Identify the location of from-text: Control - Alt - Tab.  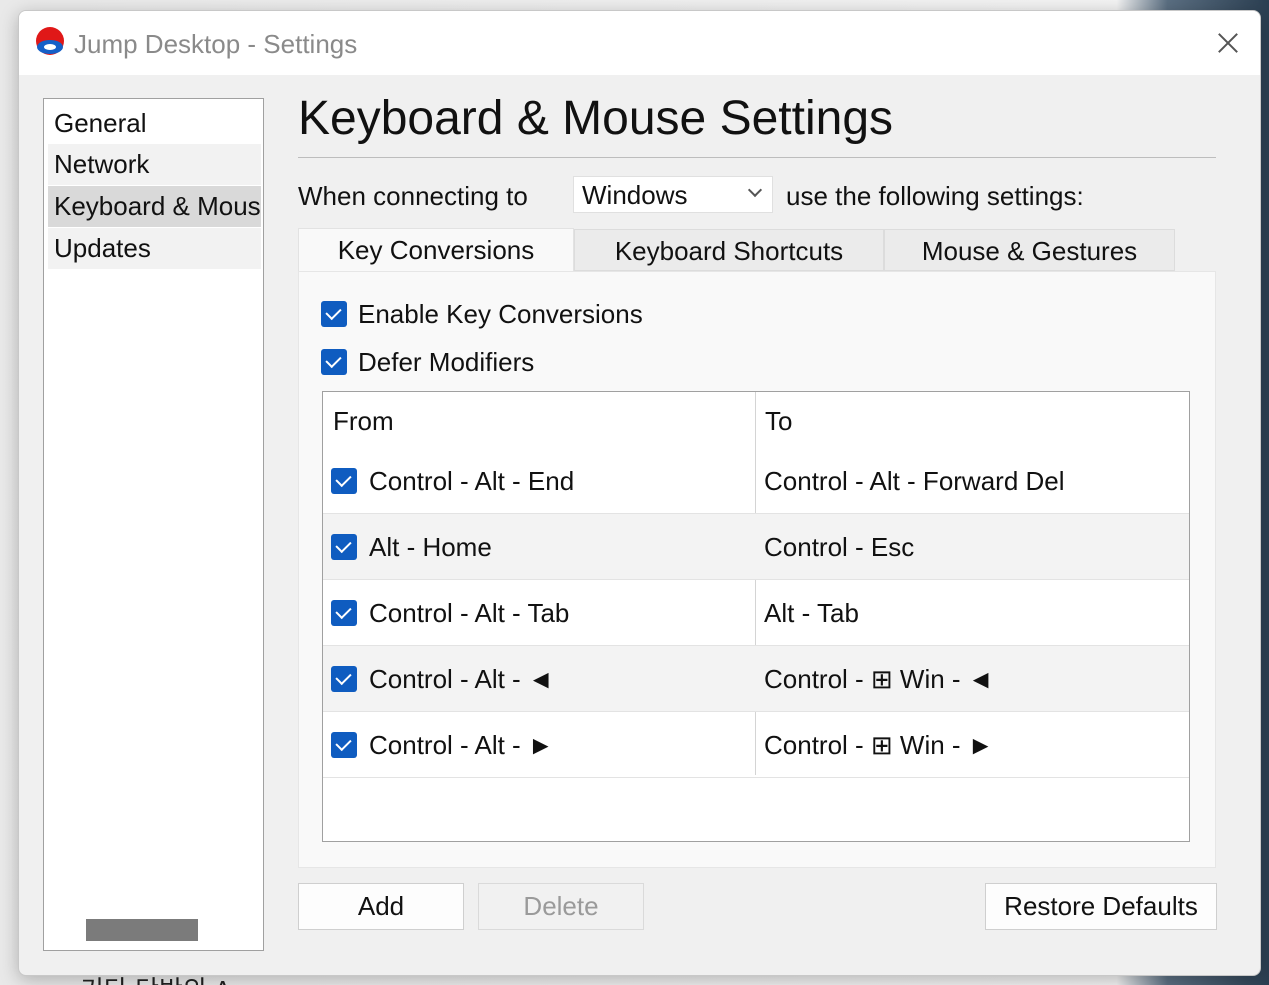
(469, 612).